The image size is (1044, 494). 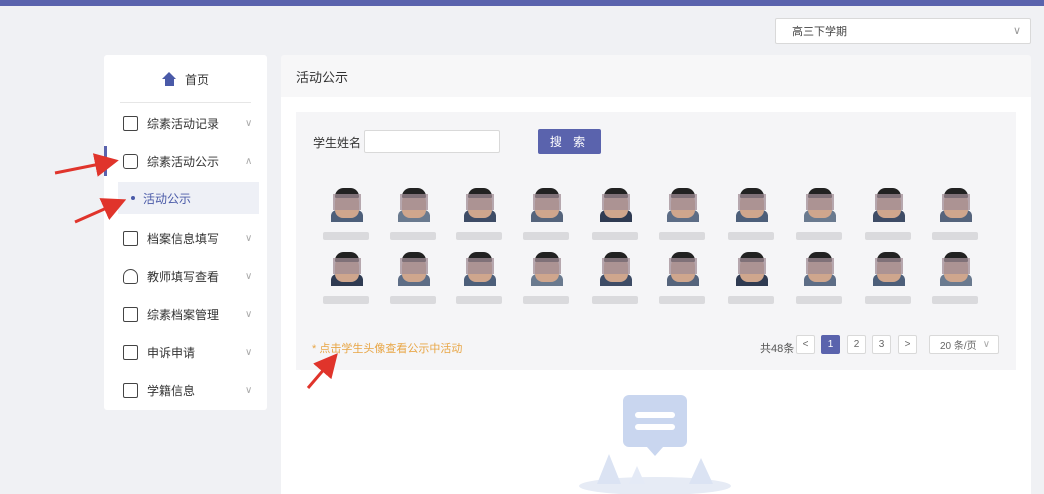 What do you see at coordinates (196, 271) in the screenshot?
I see `annotation-arrows` at bounding box center [196, 271].